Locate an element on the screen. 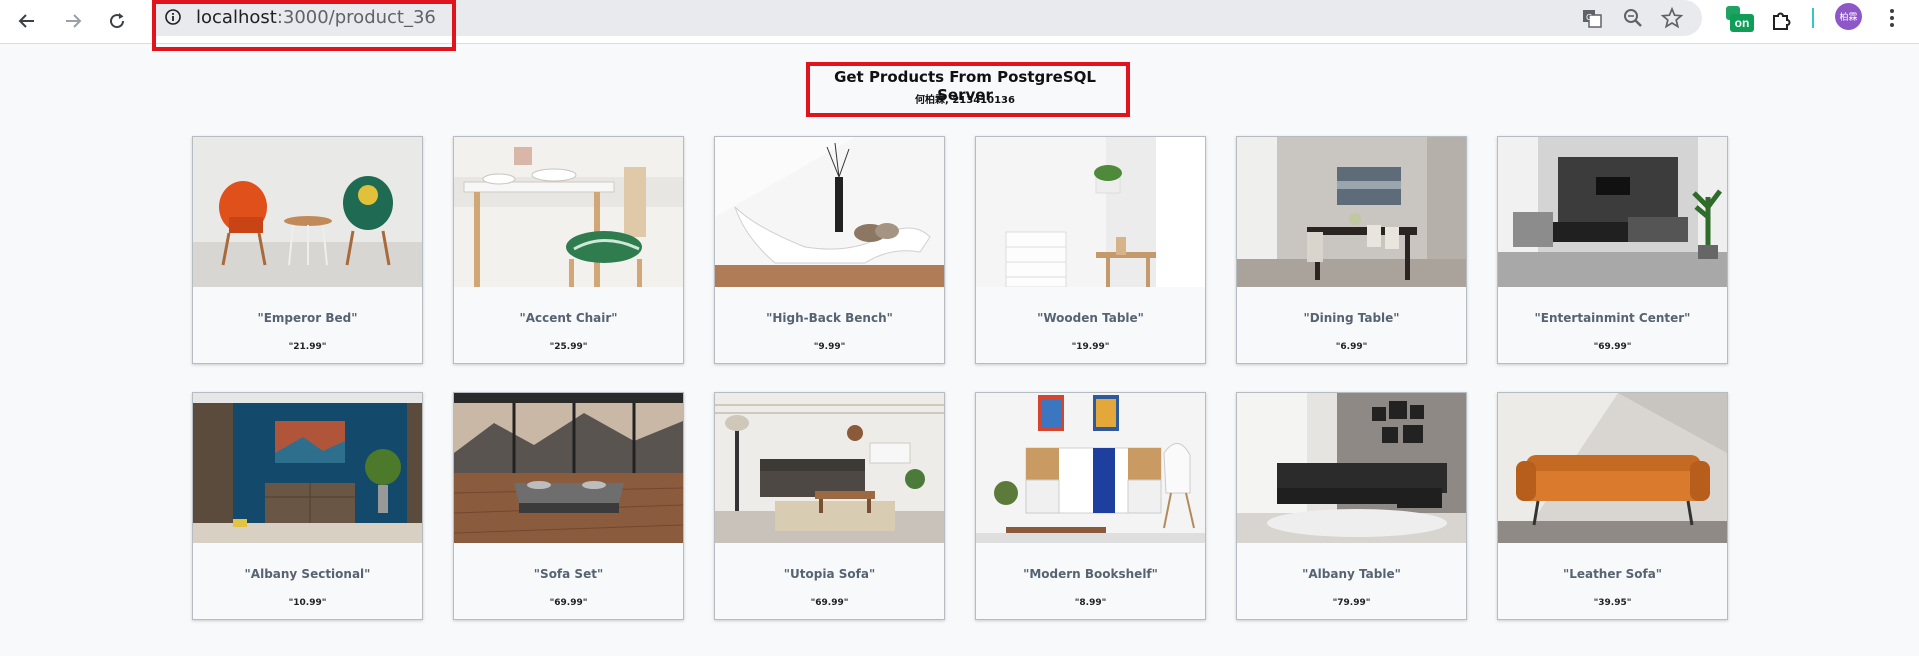 This screenshot has width=1919, height=656. product-name: "Accent Chair" is located at coordinates (568, 318).